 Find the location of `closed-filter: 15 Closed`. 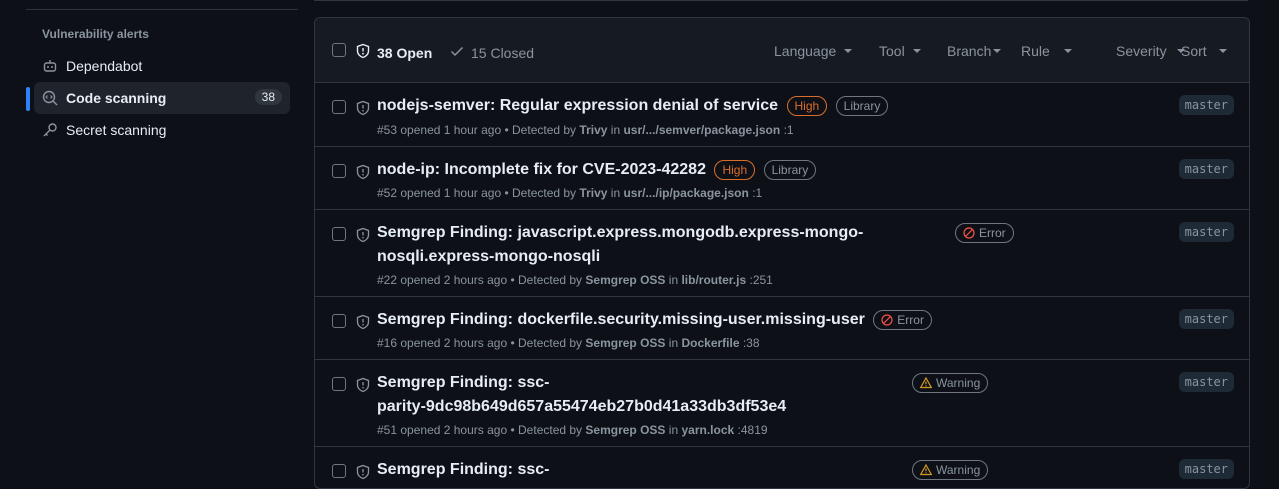

closed-filter: 15 Closed is located at coordinates (491, 52).